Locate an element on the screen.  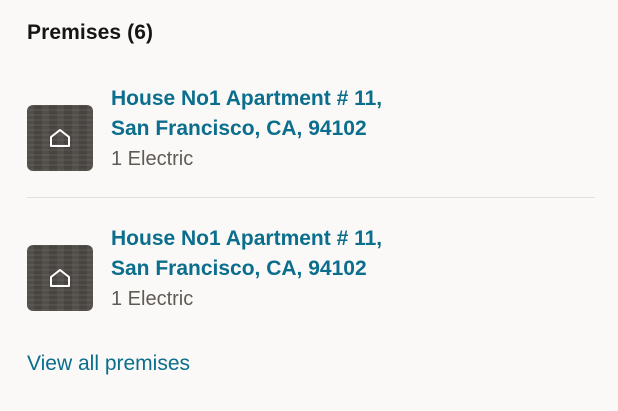
divider is located at coordinates (311, 197).